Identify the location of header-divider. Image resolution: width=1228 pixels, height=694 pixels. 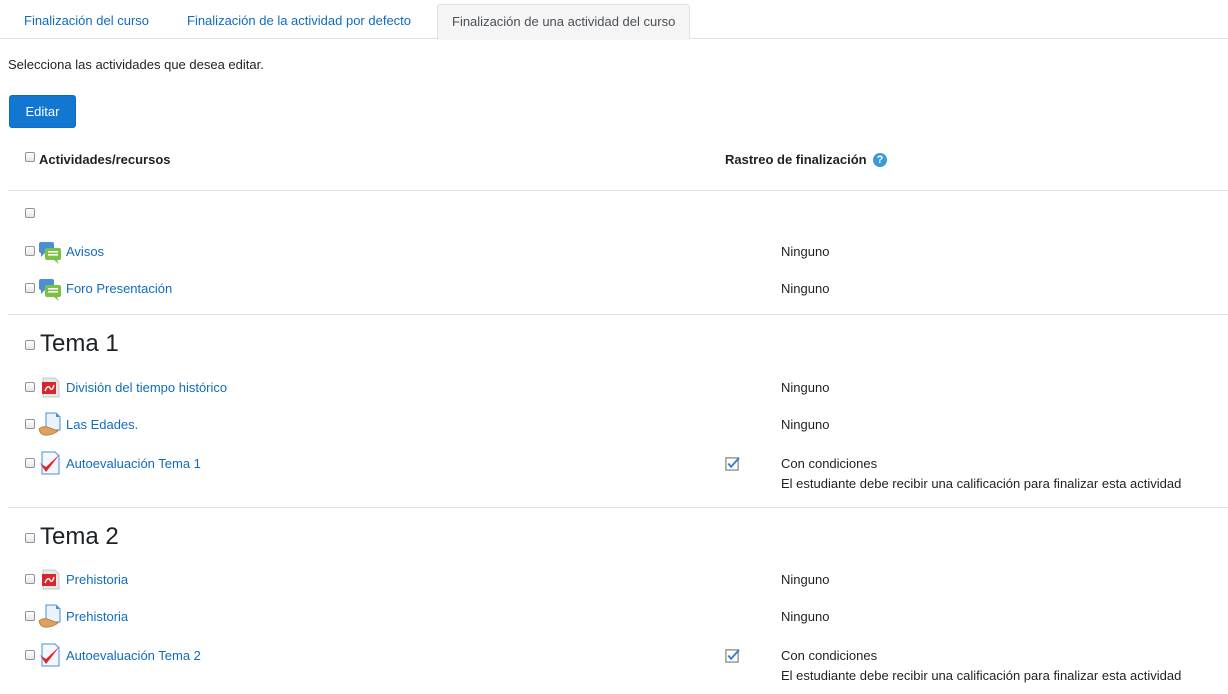
(618, 190).